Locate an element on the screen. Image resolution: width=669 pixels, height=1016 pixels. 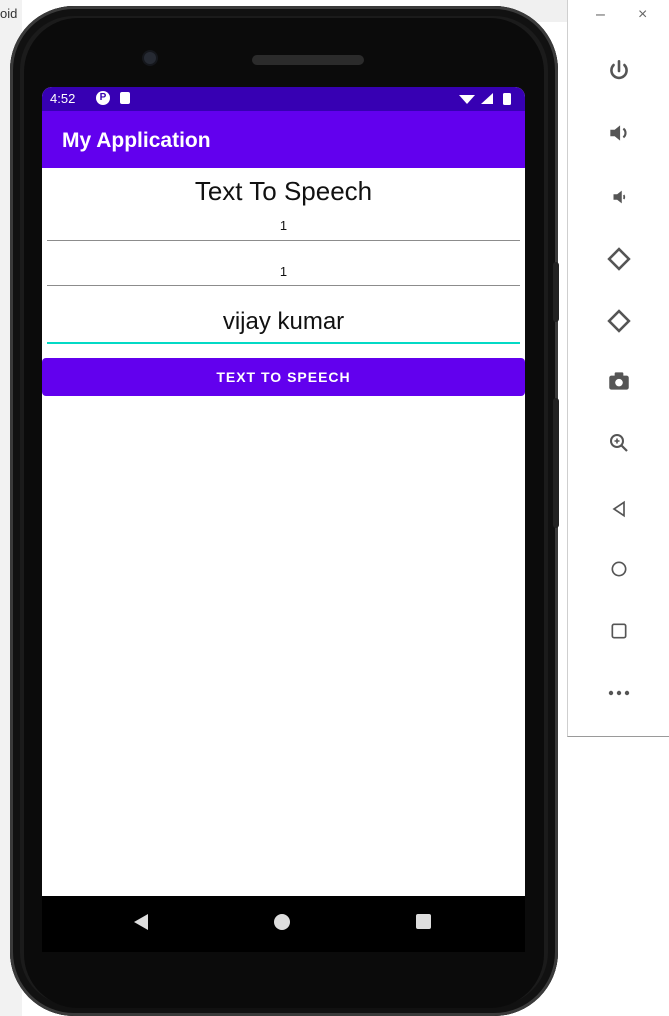
emulator-toolbar: – × is located at coordinates (618, 368).